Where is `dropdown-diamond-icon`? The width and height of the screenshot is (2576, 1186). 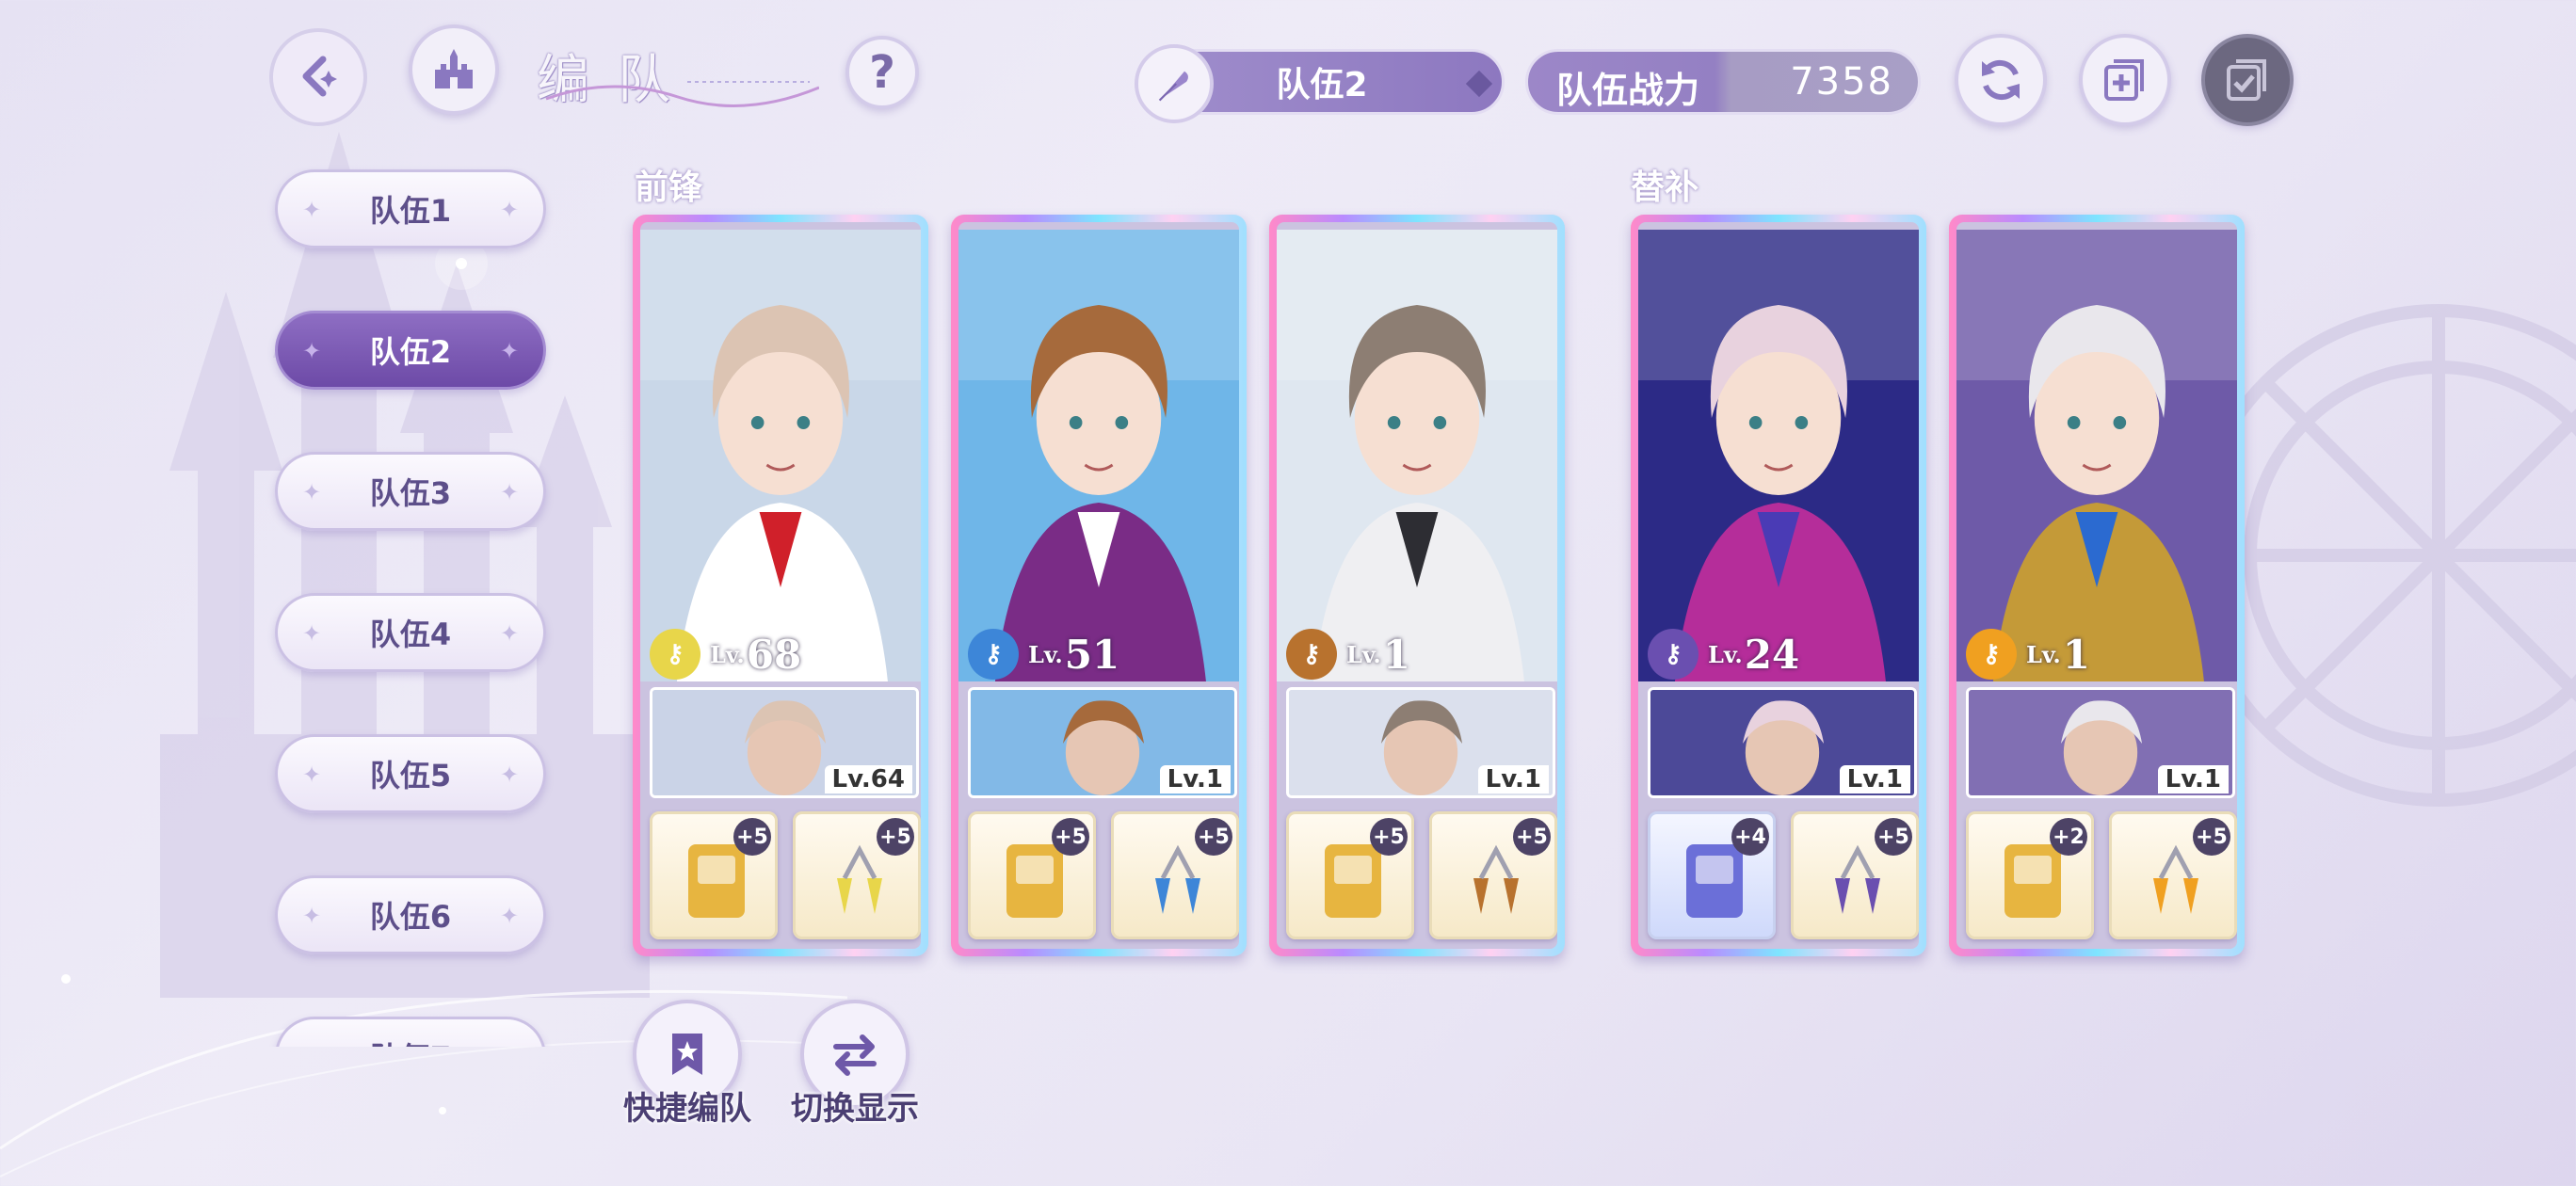 dropdown-diamond-icon is located at coordinates (1479, 84).